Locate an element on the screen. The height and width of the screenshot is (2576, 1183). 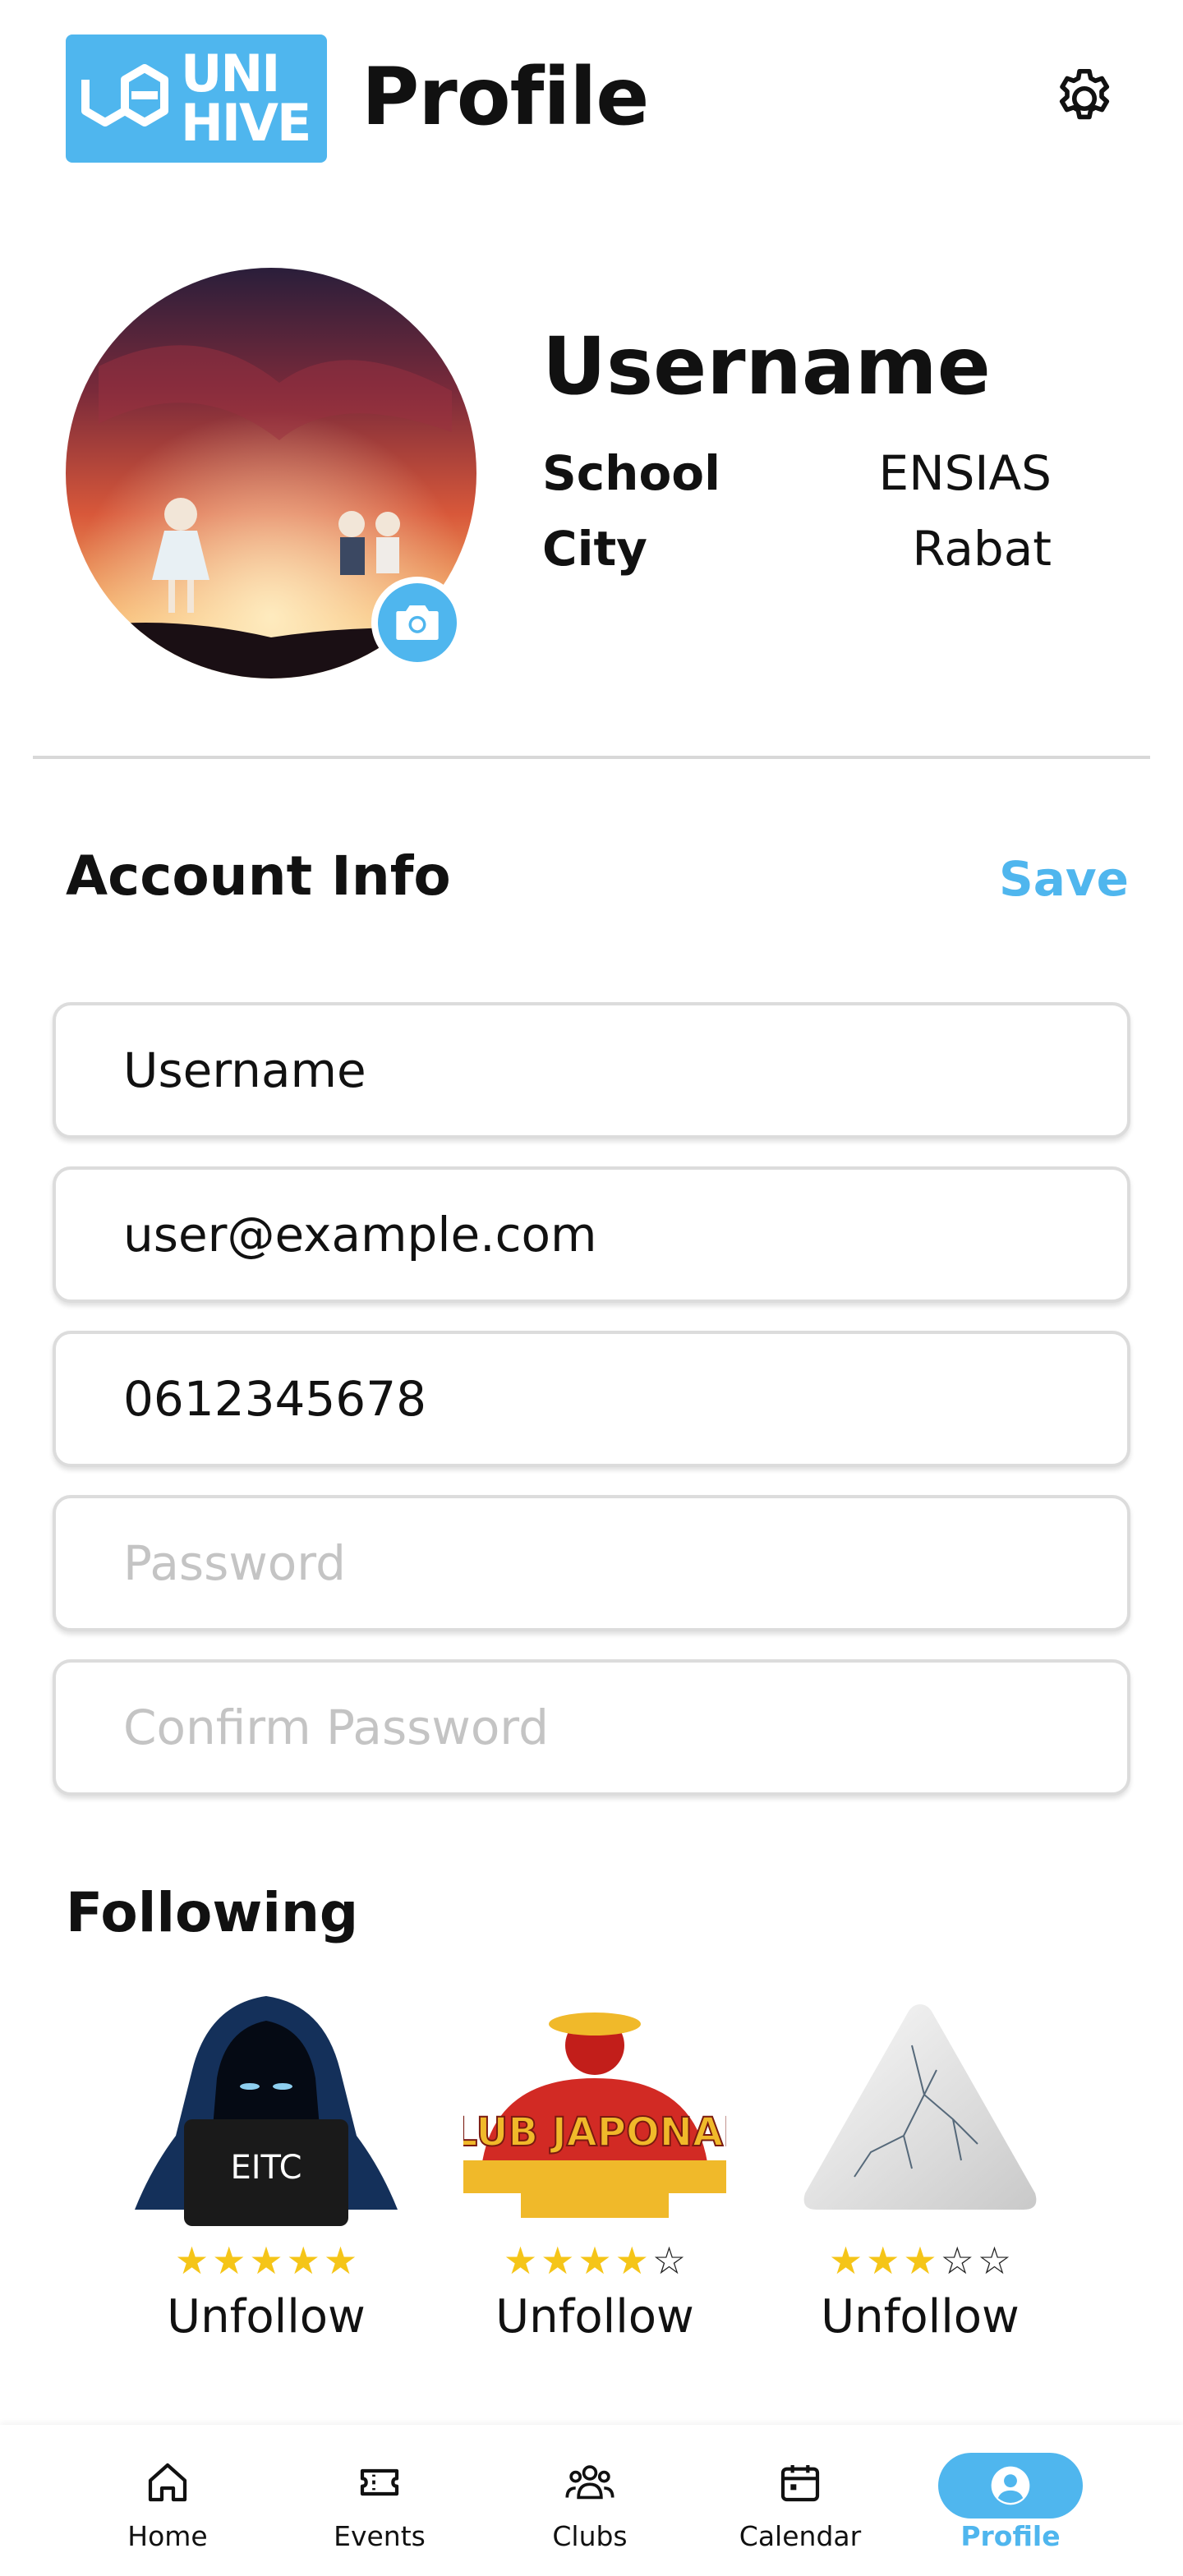
logo-text-line2: HIVE is located at coordinates (246, 123).